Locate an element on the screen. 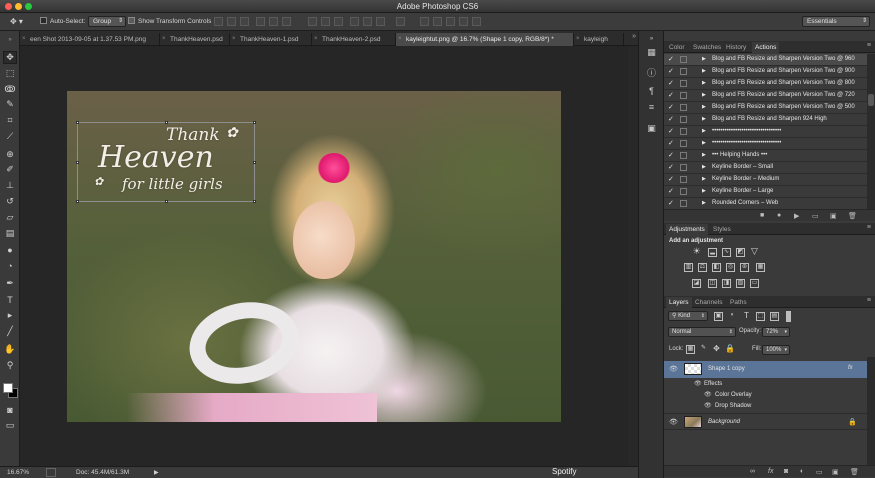 This screenshot has width=875, height=478. show-transform-checkbox: Show Transform Controls is located at coordinates (169, 22).